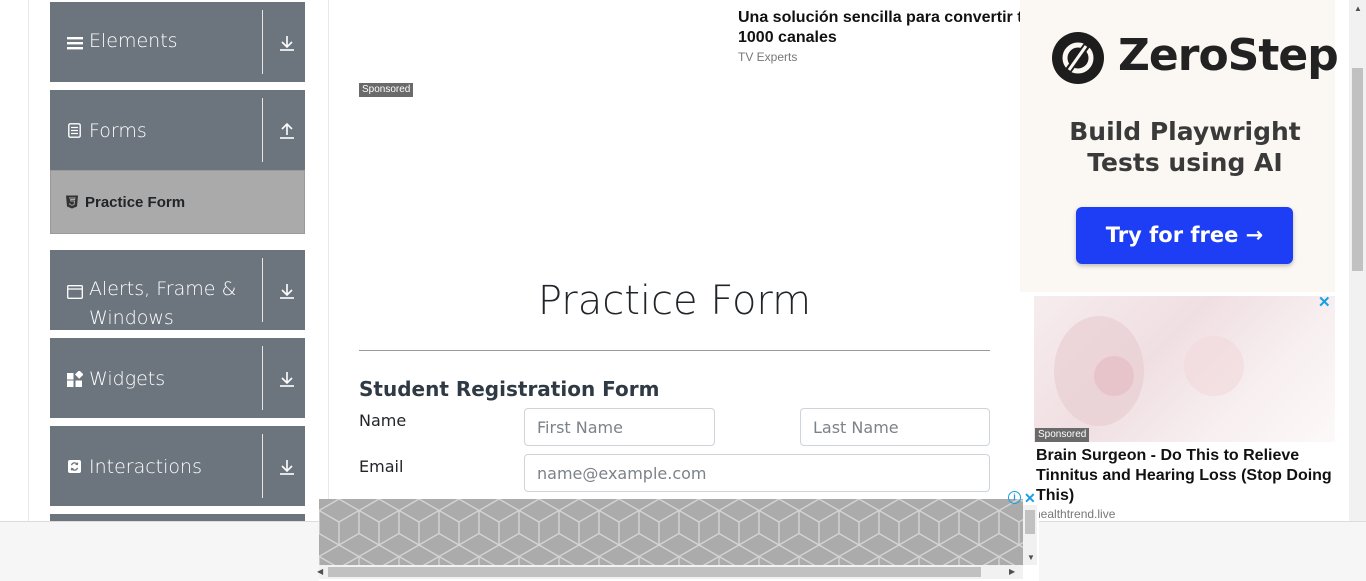  What do you see at coordinates (1075, 514) in the screenshot?
I see `ad-source: healthtrend.live` at bounding box center [1075, 514].